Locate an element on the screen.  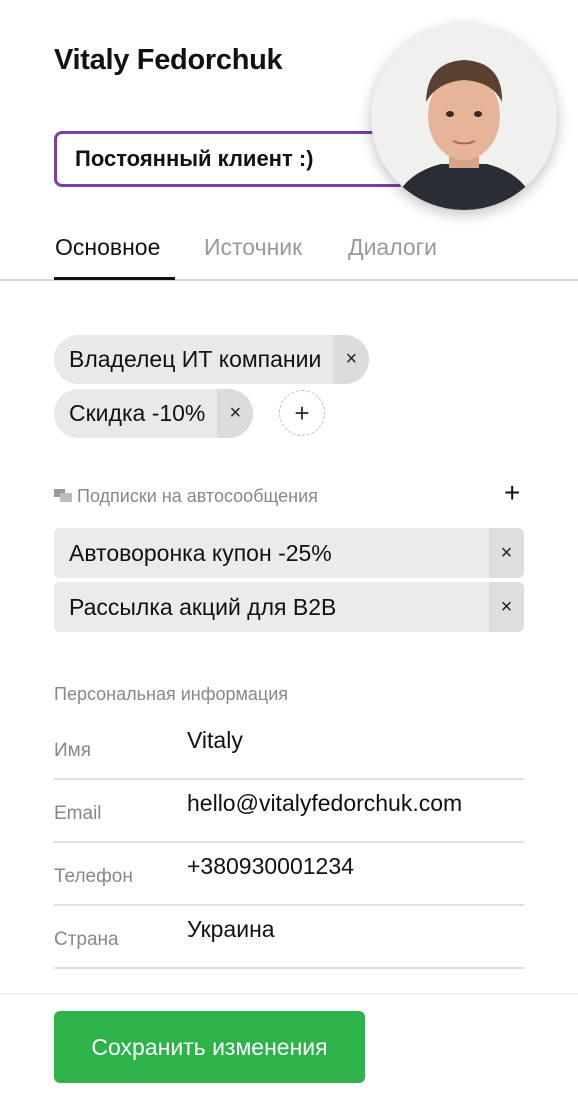
tag-label: Владелец ИТ компании is located at coordinates (195, 359).